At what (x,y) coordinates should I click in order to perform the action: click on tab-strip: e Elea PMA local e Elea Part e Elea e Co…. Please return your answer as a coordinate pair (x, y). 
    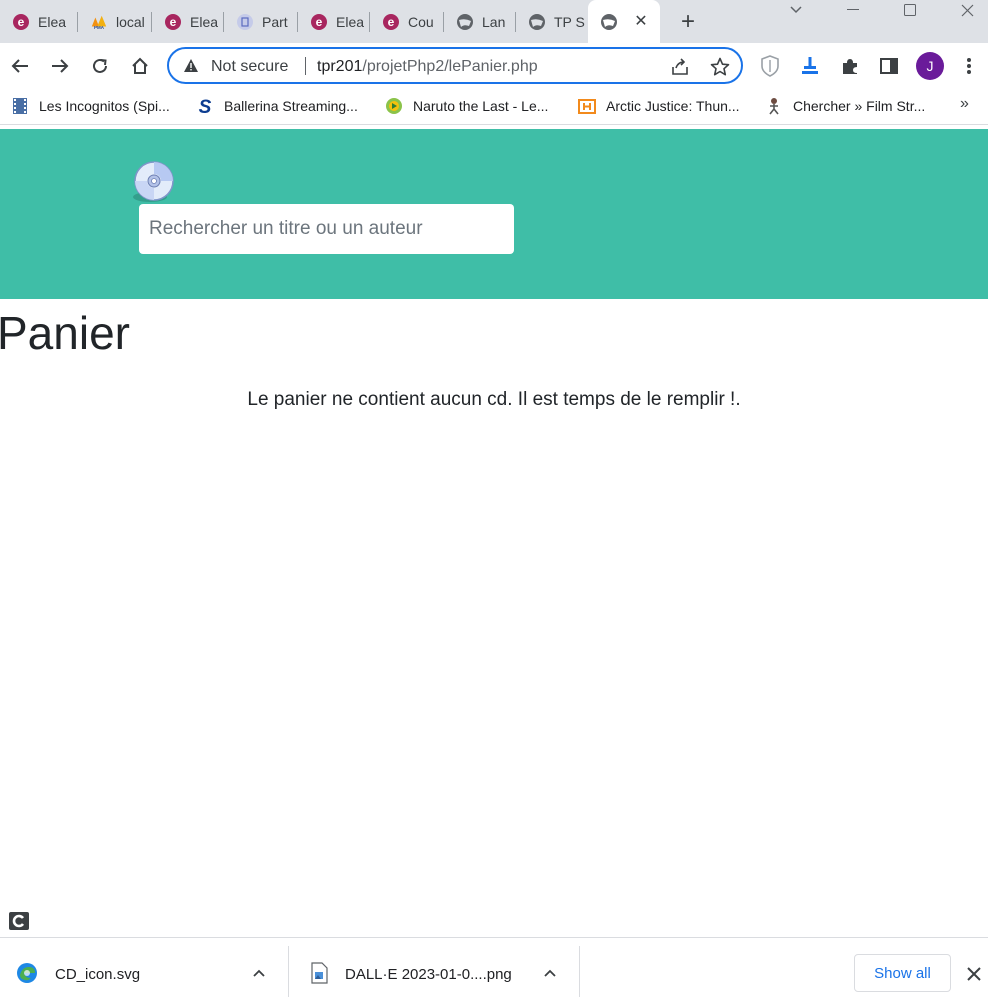
    Looking at the image, I should click on (494, 21).